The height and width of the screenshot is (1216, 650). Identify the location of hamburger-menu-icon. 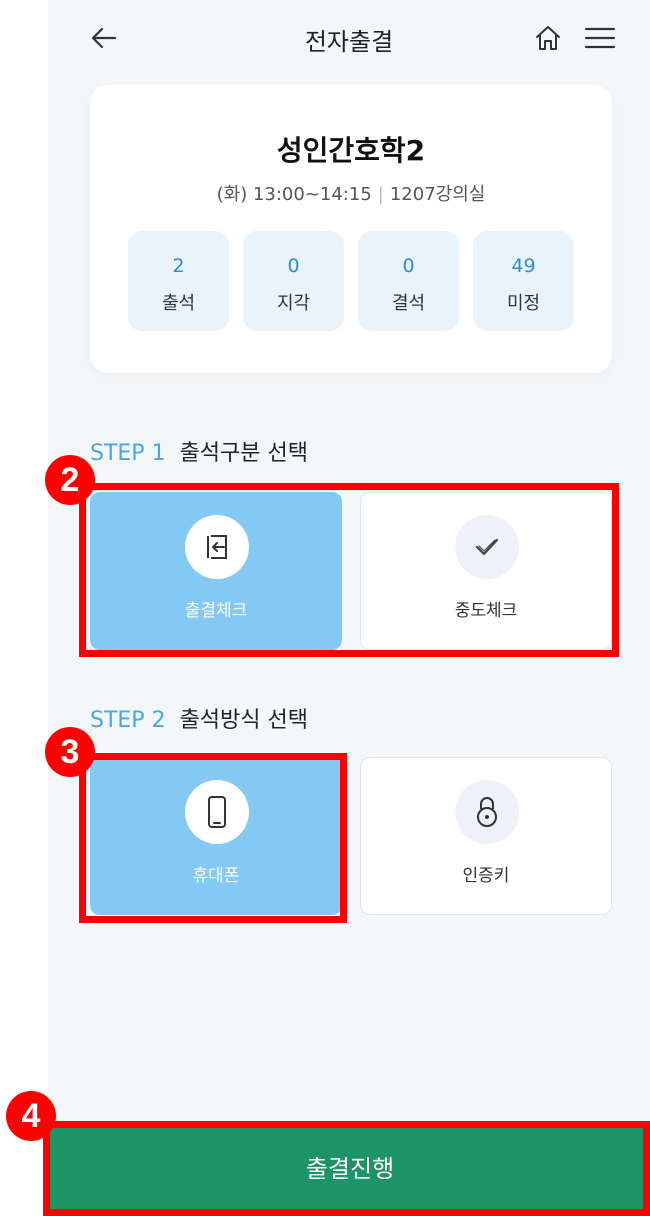
(600, 38).